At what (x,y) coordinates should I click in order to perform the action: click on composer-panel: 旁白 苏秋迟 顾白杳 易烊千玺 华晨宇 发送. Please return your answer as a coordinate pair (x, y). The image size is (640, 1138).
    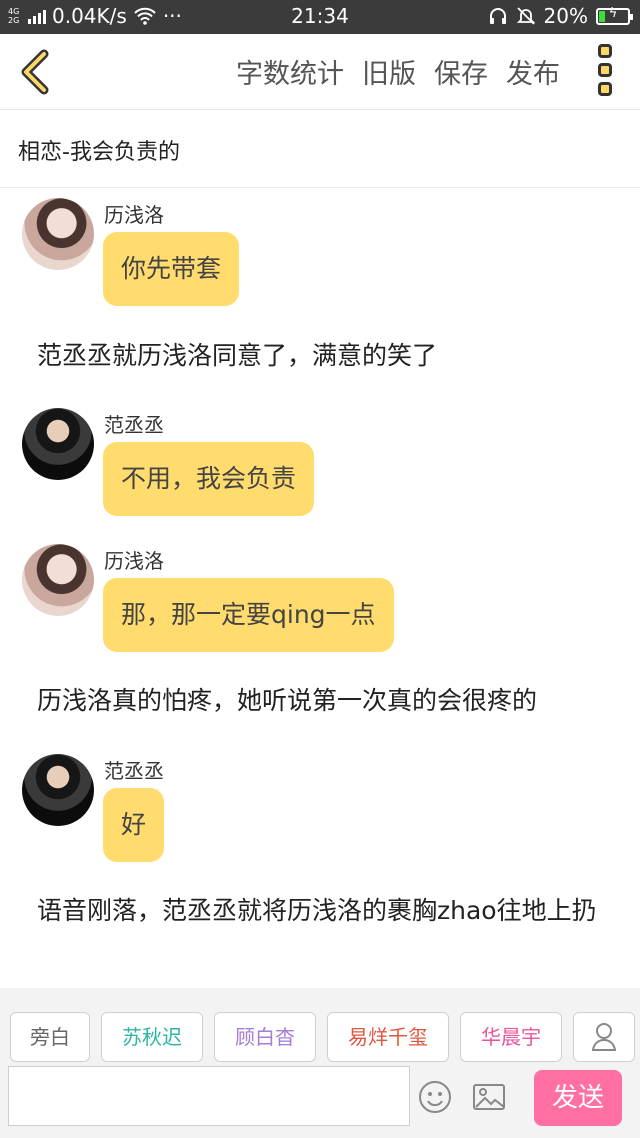
    Looking at the image, I should click on (320, 1063).